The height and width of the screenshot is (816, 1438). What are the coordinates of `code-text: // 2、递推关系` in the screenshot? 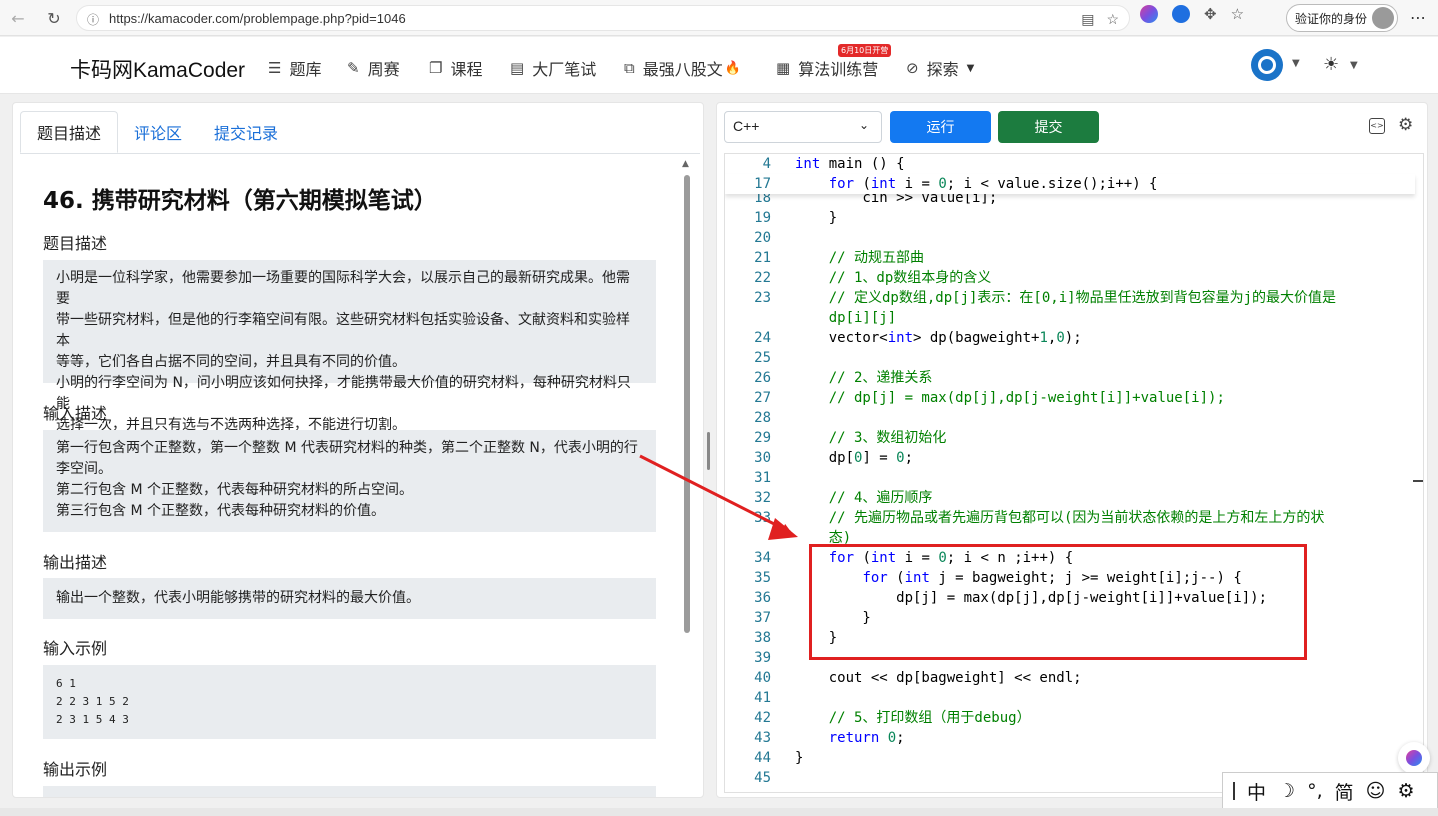 It's located at (880, 378).